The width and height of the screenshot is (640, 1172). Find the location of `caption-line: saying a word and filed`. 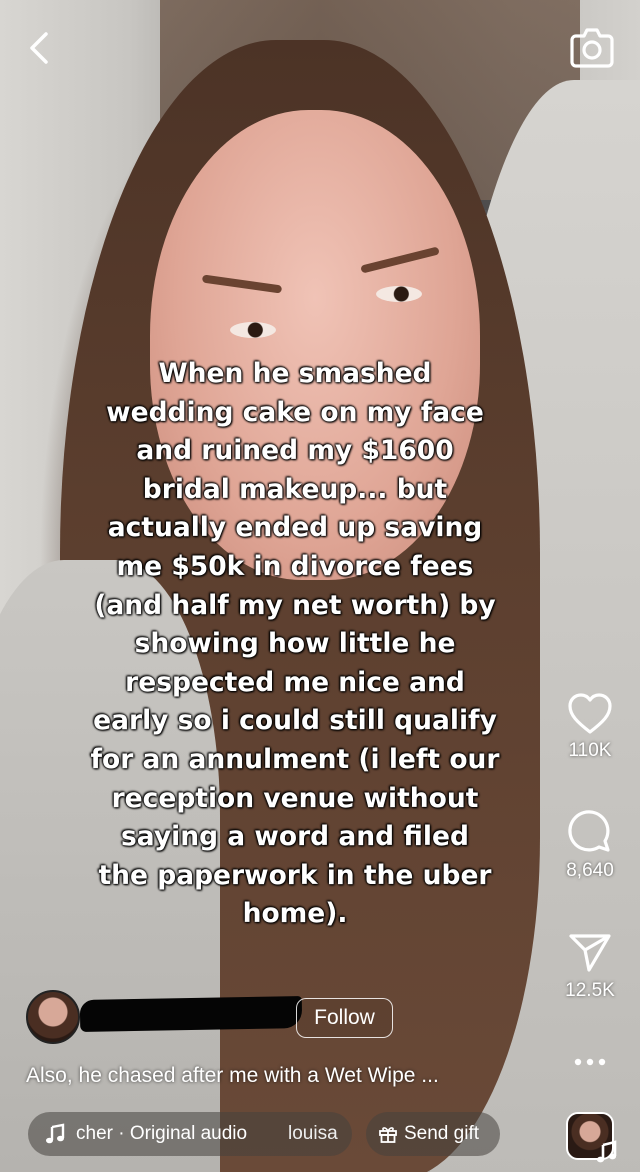

caption-line: saying a word and filed is located at coordinates (295, 837).